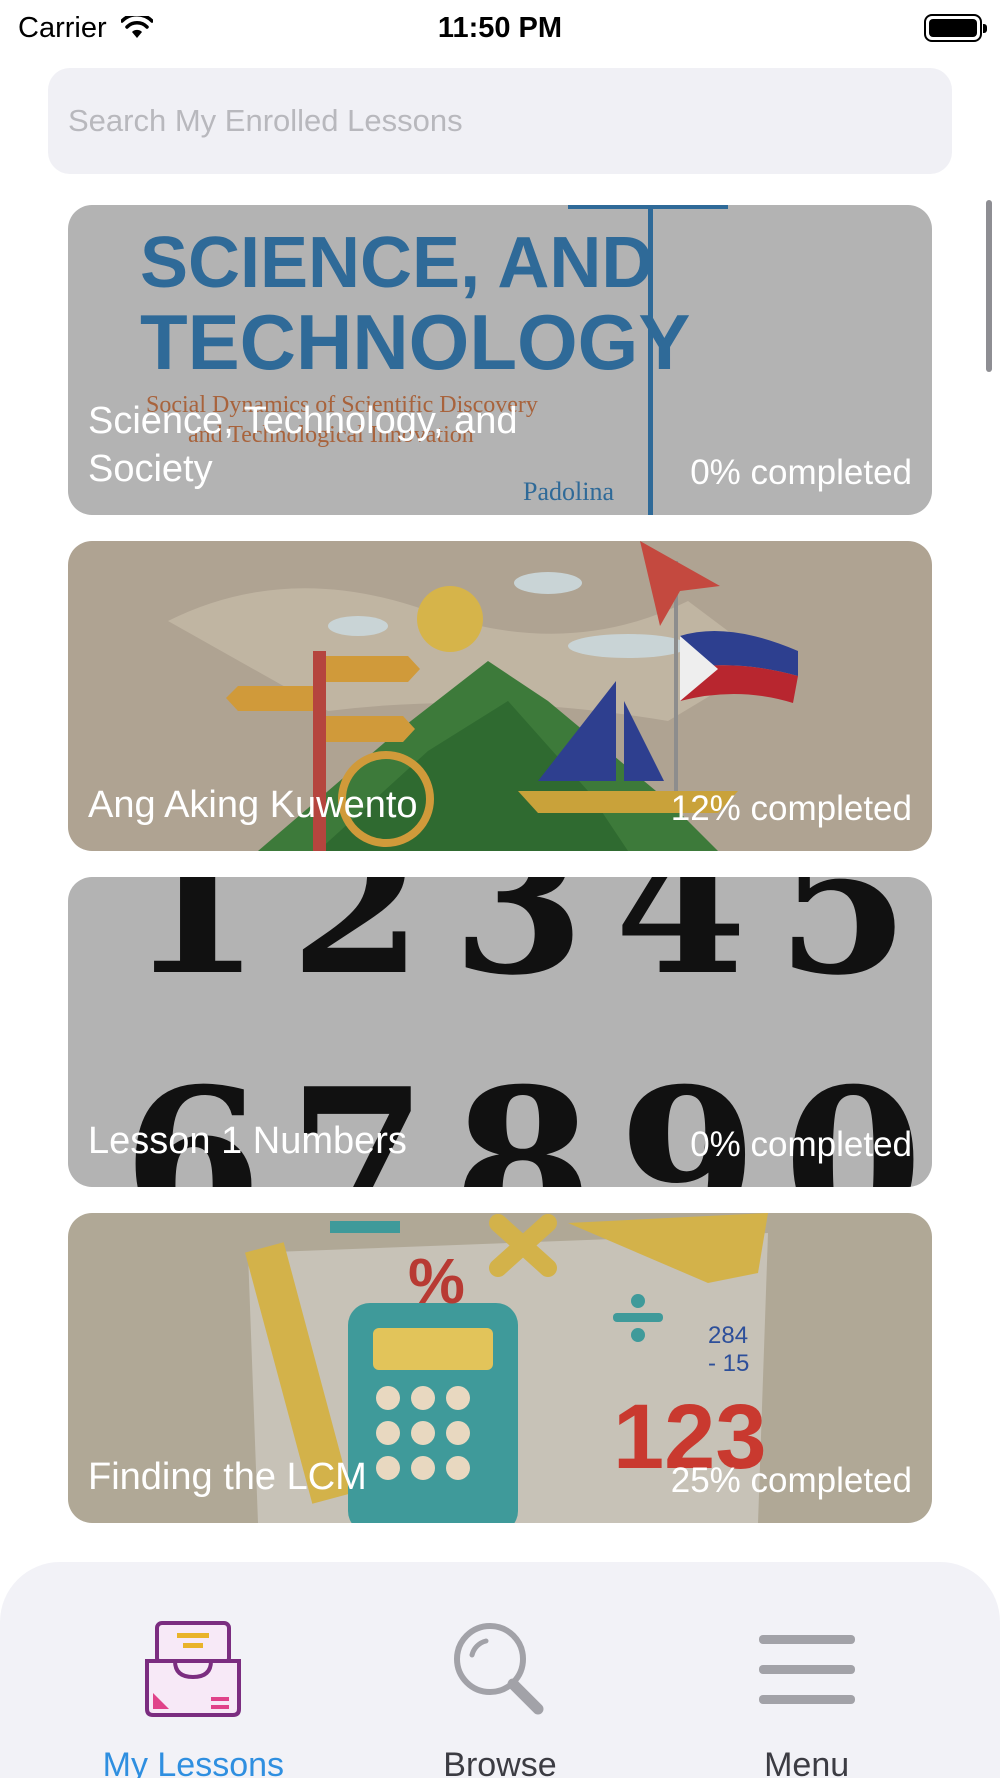  I want to click on menu-icon, so click(807, 1669).